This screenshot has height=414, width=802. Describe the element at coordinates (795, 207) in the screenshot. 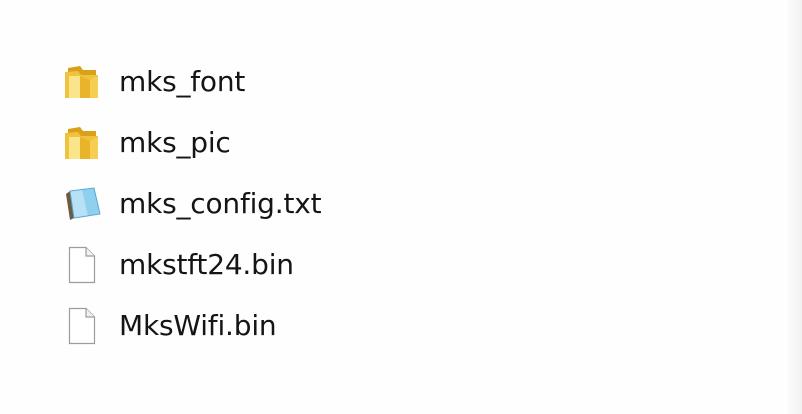

I see `pane-edge` at that location.